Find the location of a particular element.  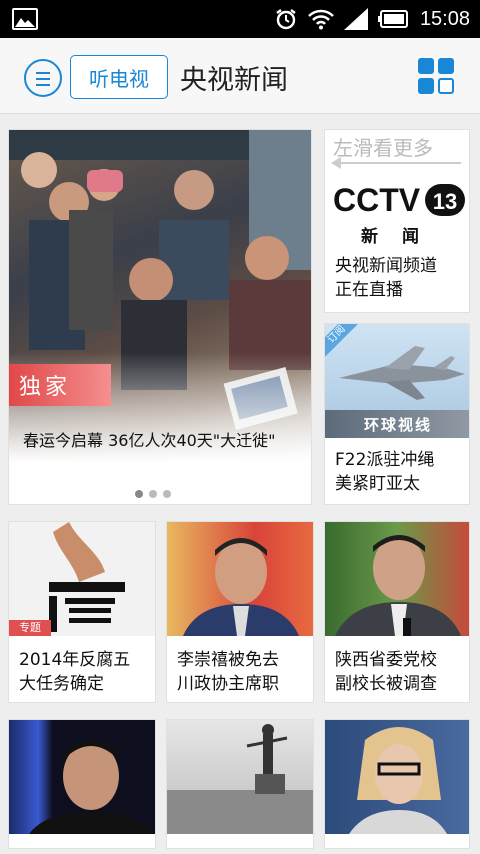

news-card-li-chongxi: 李崇禧被免去 川政协主席职 is located at coordinates (240, 612).